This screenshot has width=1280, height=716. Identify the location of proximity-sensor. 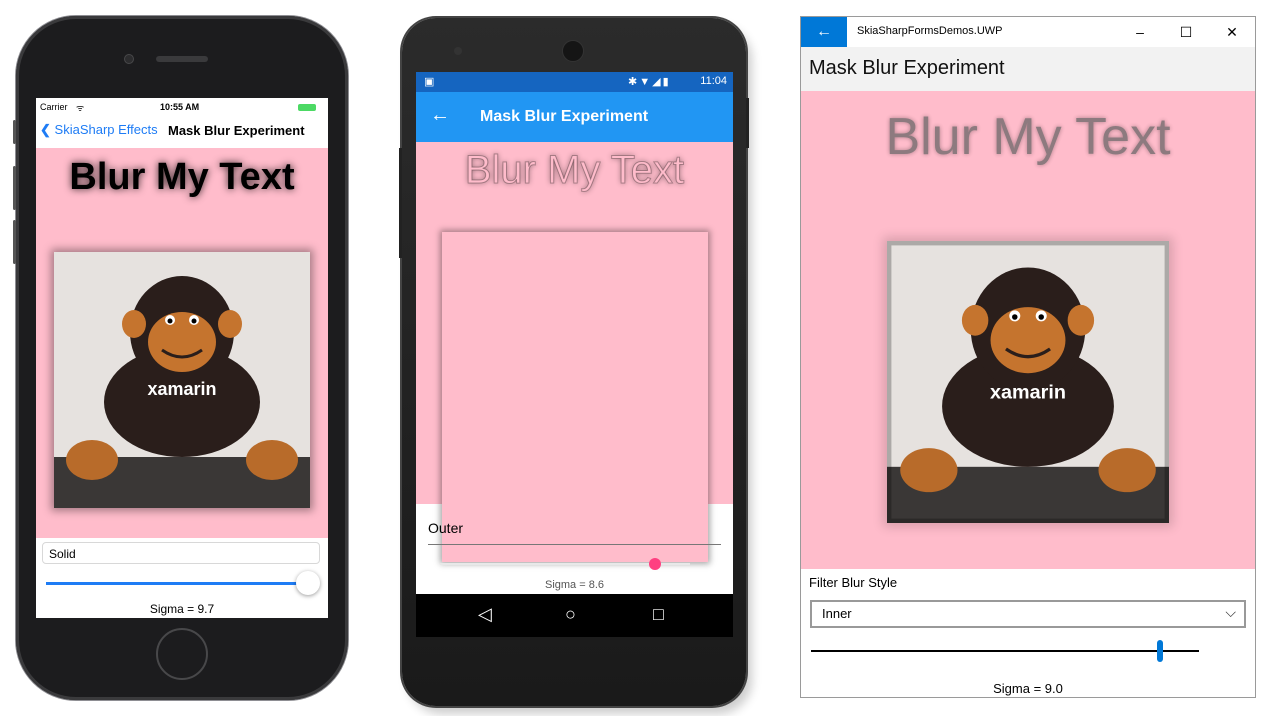
(458, 51).